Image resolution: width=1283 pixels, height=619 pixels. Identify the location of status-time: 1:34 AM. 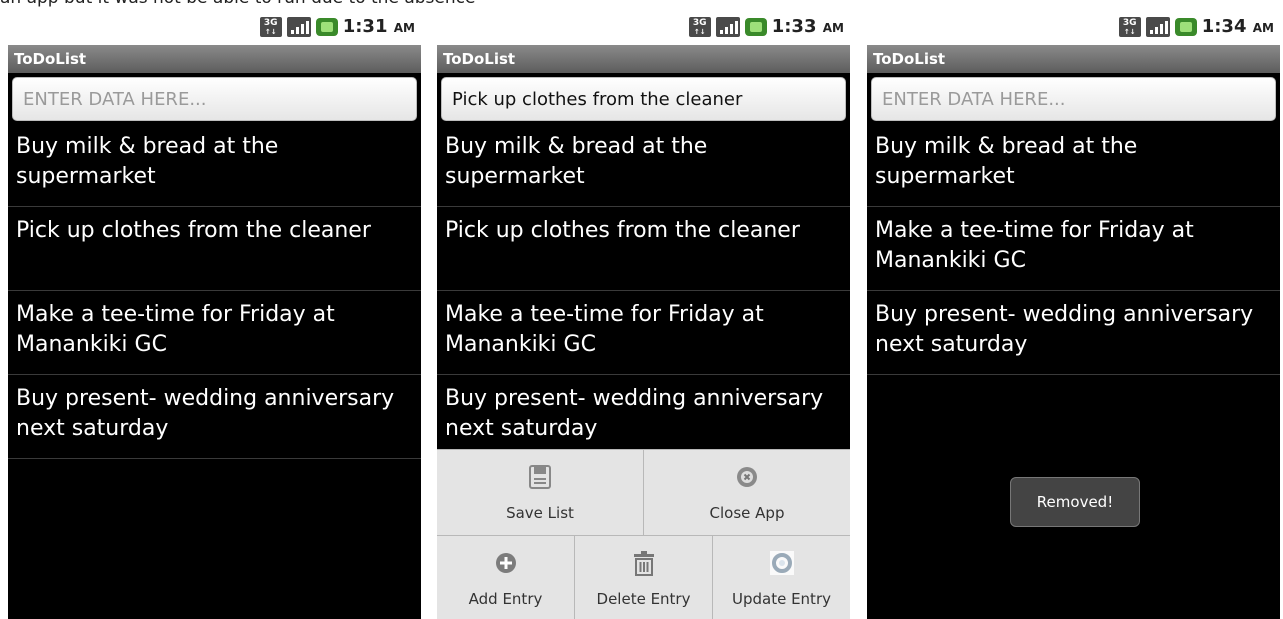
(1238, 26).